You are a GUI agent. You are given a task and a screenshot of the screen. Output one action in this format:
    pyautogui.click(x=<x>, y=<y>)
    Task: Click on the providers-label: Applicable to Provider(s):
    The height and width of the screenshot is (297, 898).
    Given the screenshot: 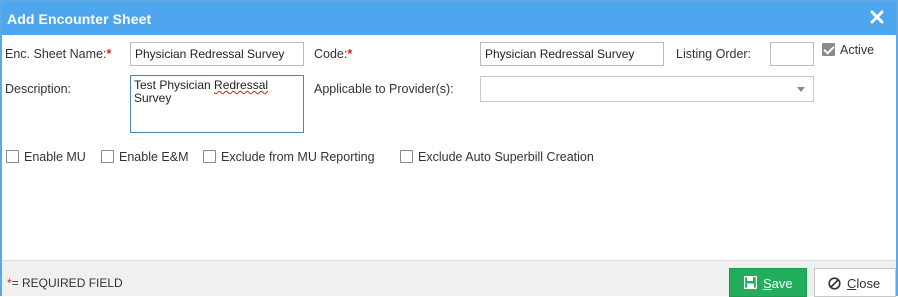 What is the action you would take?
    pyautogui.click(x=384, y=89)
    